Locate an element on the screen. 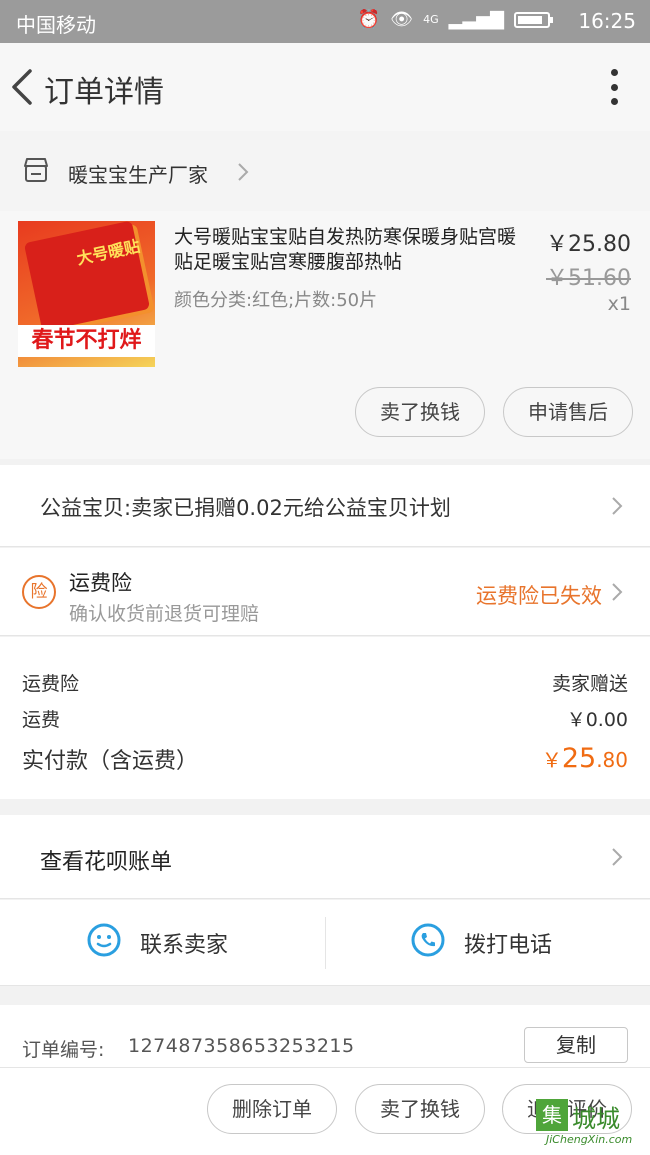 The image size is (650, 1155). order-number: 127487358653253215 is located at coordinates (241, 1046).